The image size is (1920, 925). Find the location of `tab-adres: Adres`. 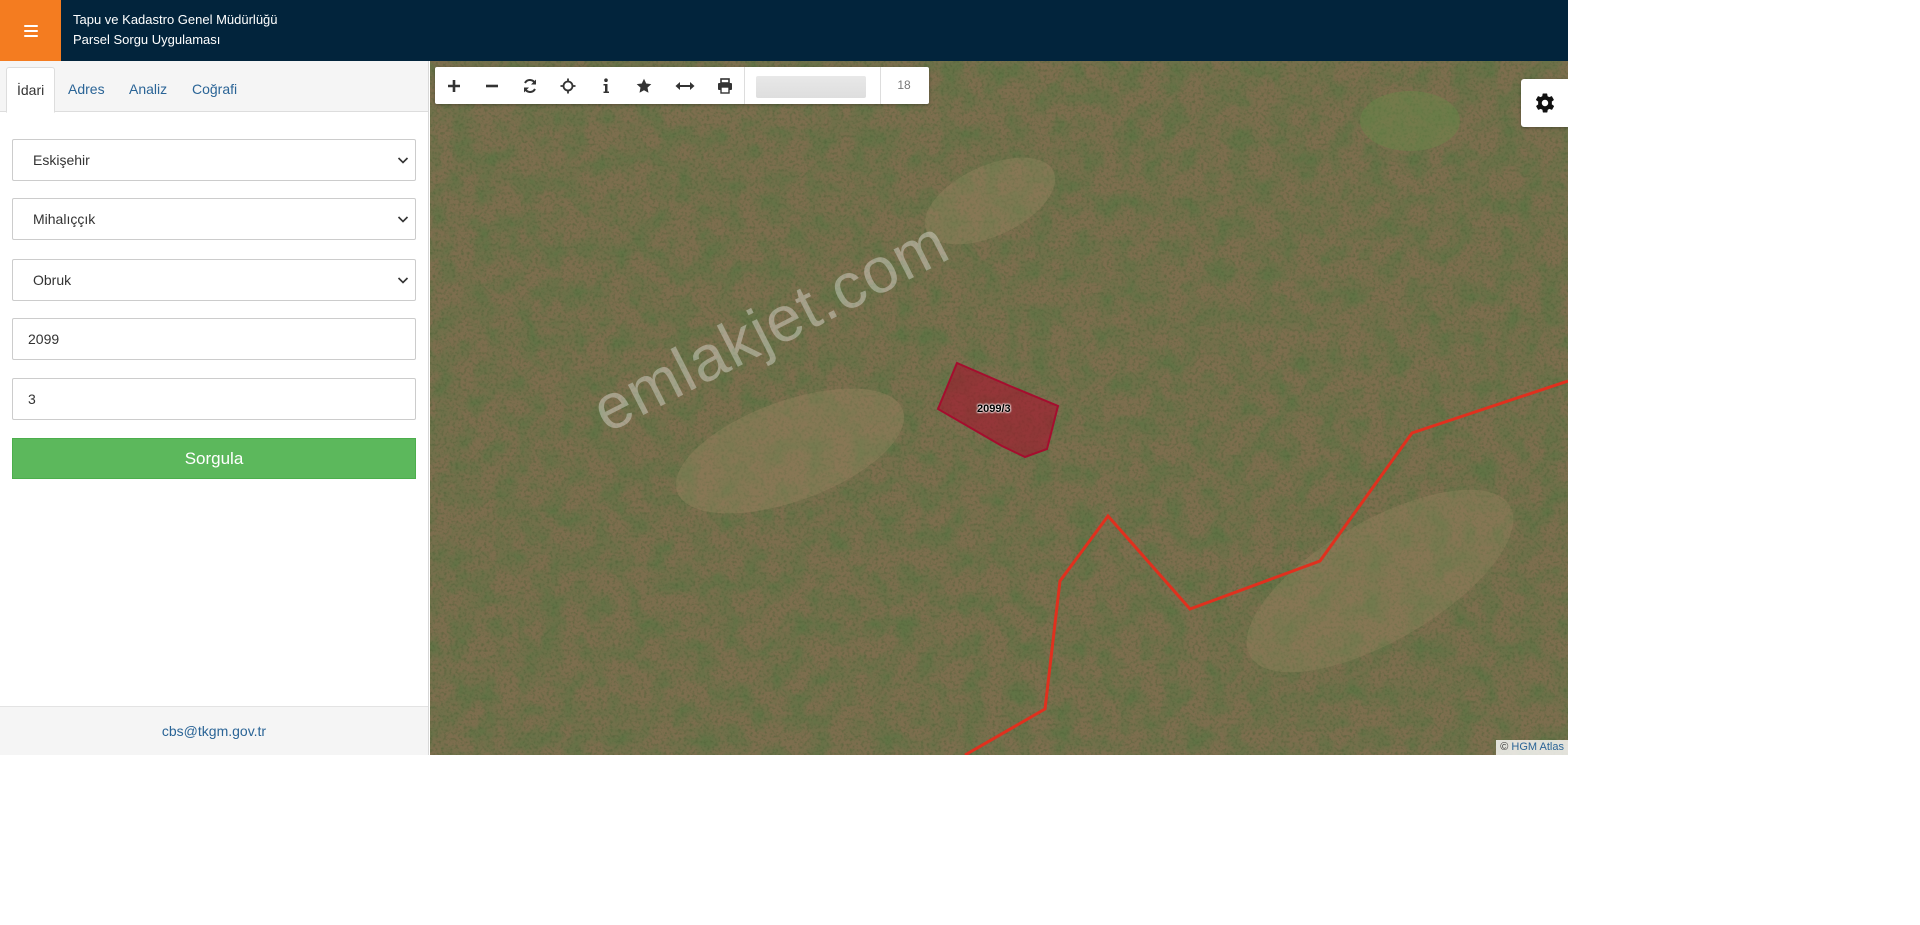

tab-adres: Adres is located at coordinates (86, 89).